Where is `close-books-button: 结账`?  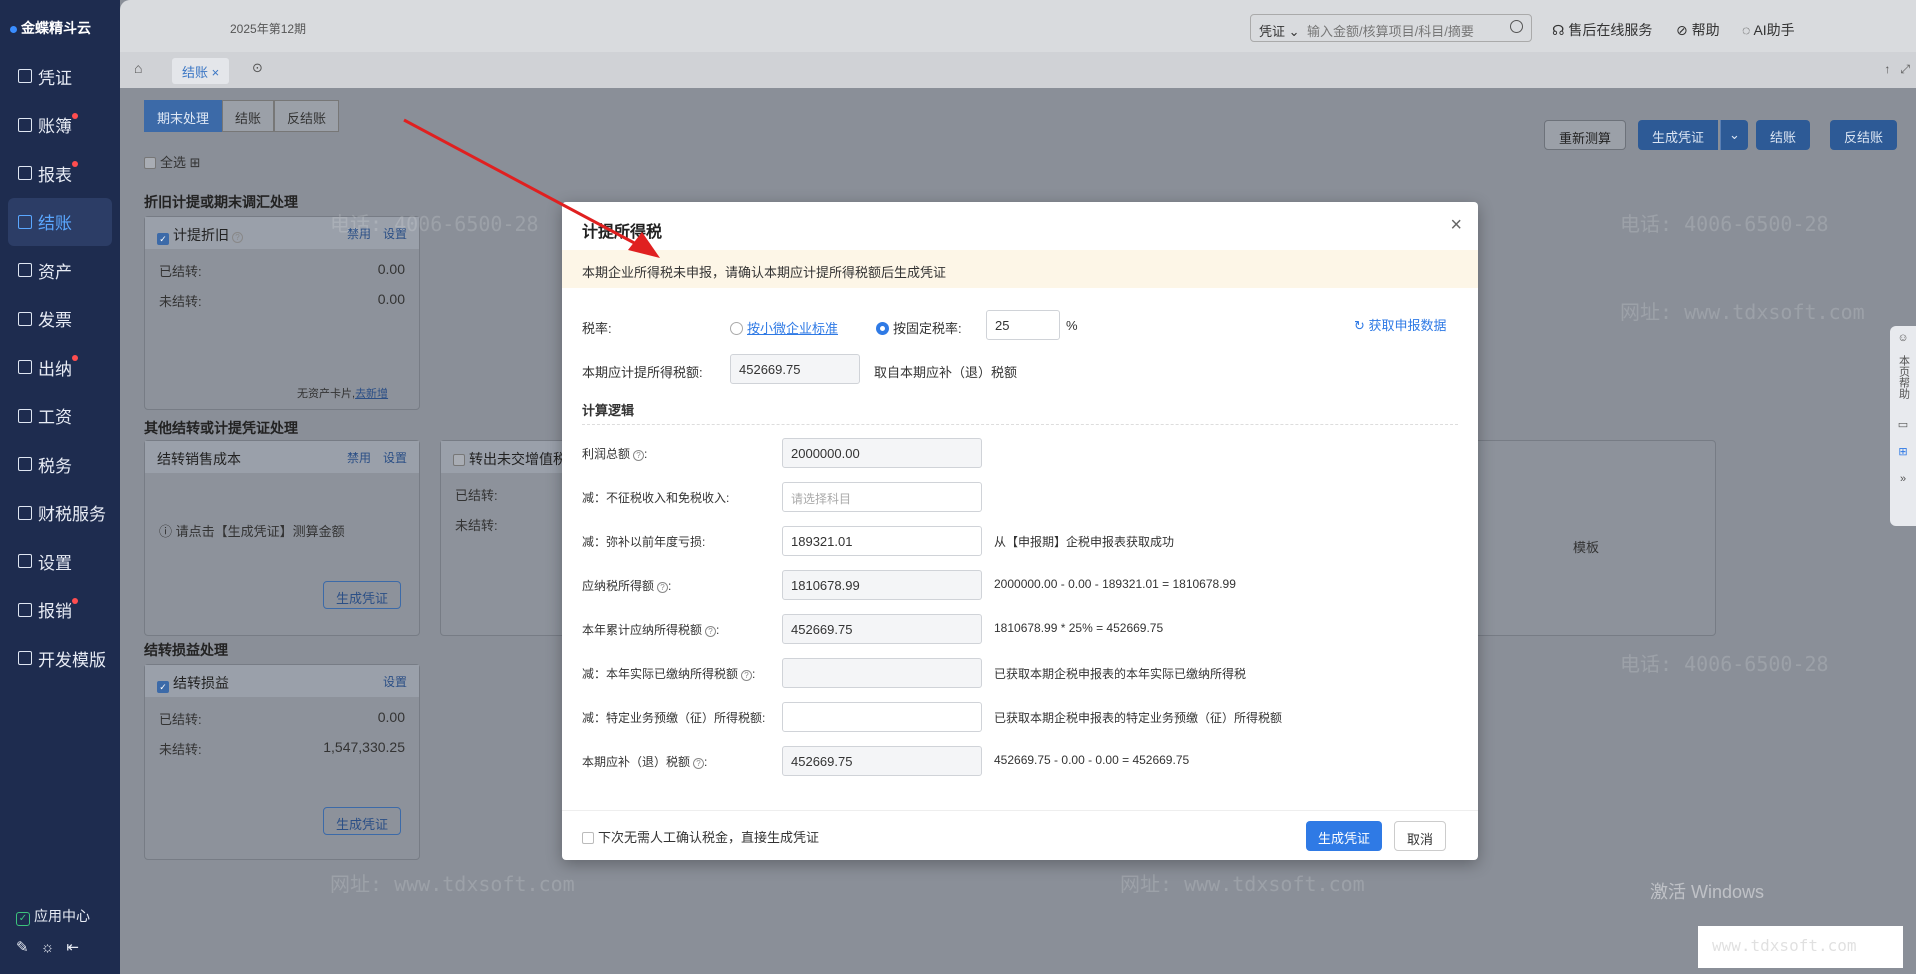
close-books-button: 结账 is located at coordinates (1783, 135).